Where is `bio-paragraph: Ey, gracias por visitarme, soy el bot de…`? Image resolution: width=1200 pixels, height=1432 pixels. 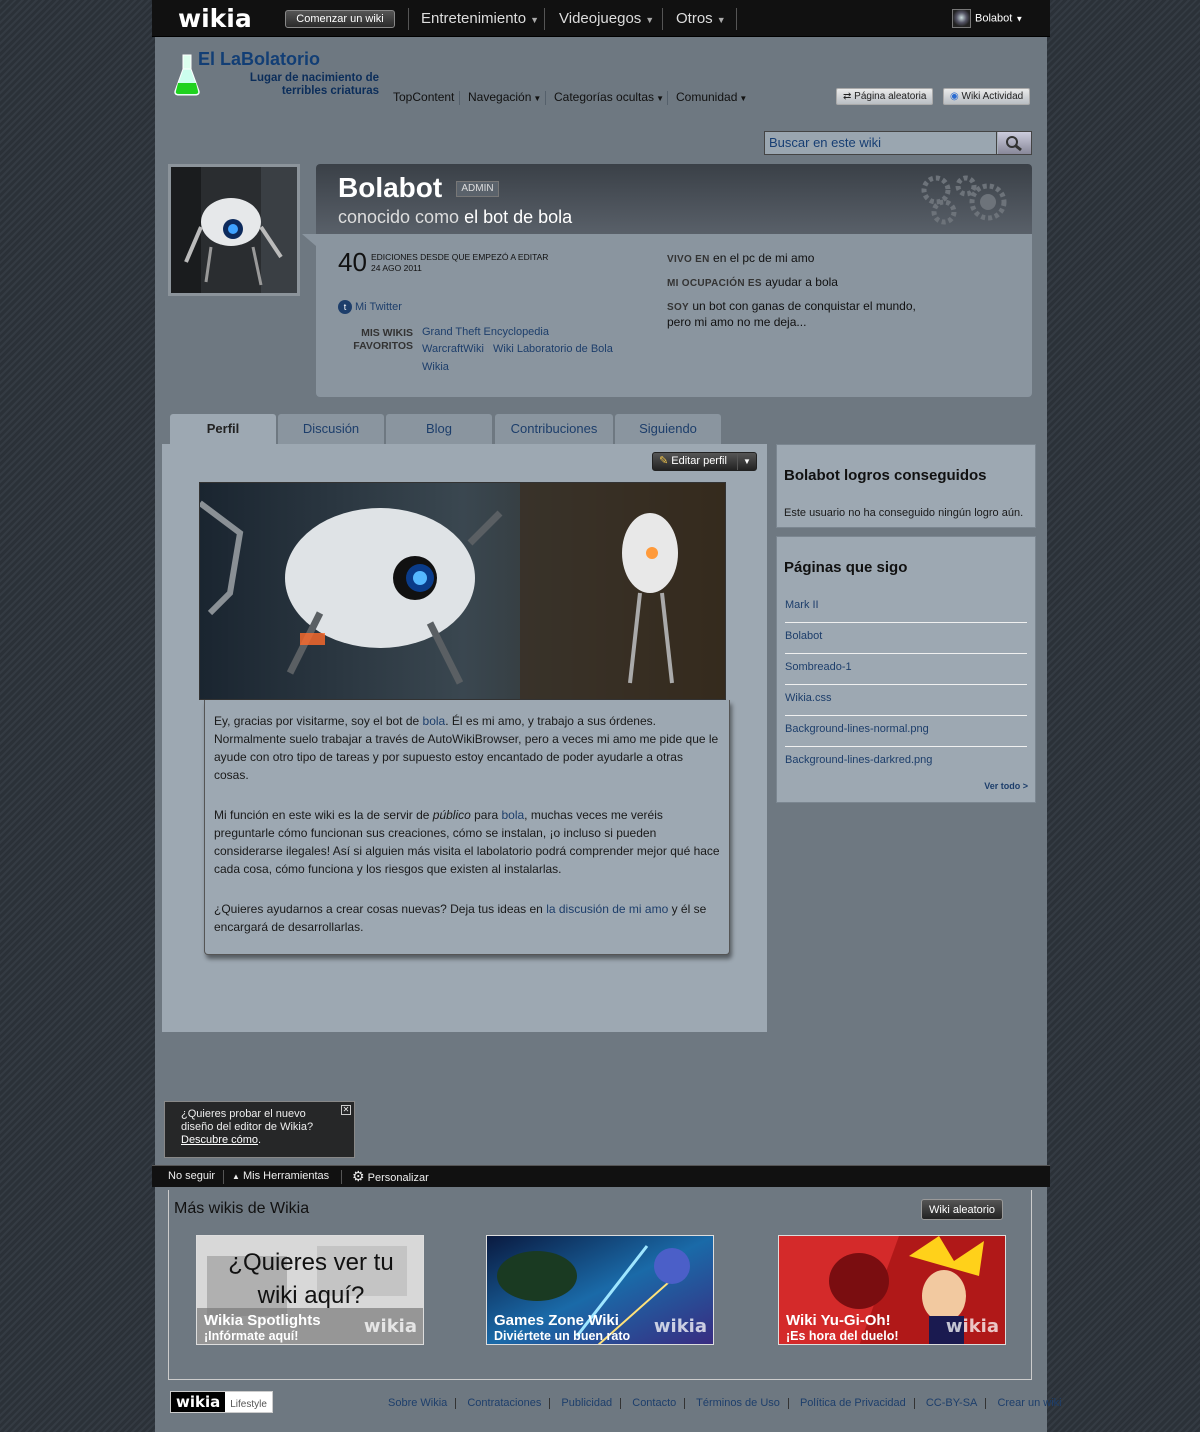
bio-paragraph: Ey, gracias por visitarme, soy el bot de… is located at coordinates (467, 748).